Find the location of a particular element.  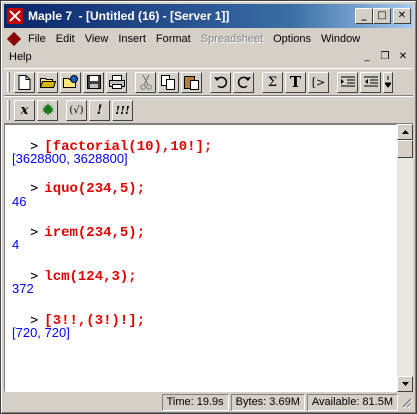

close-button: ✕ is located at coordinates (402, 16).